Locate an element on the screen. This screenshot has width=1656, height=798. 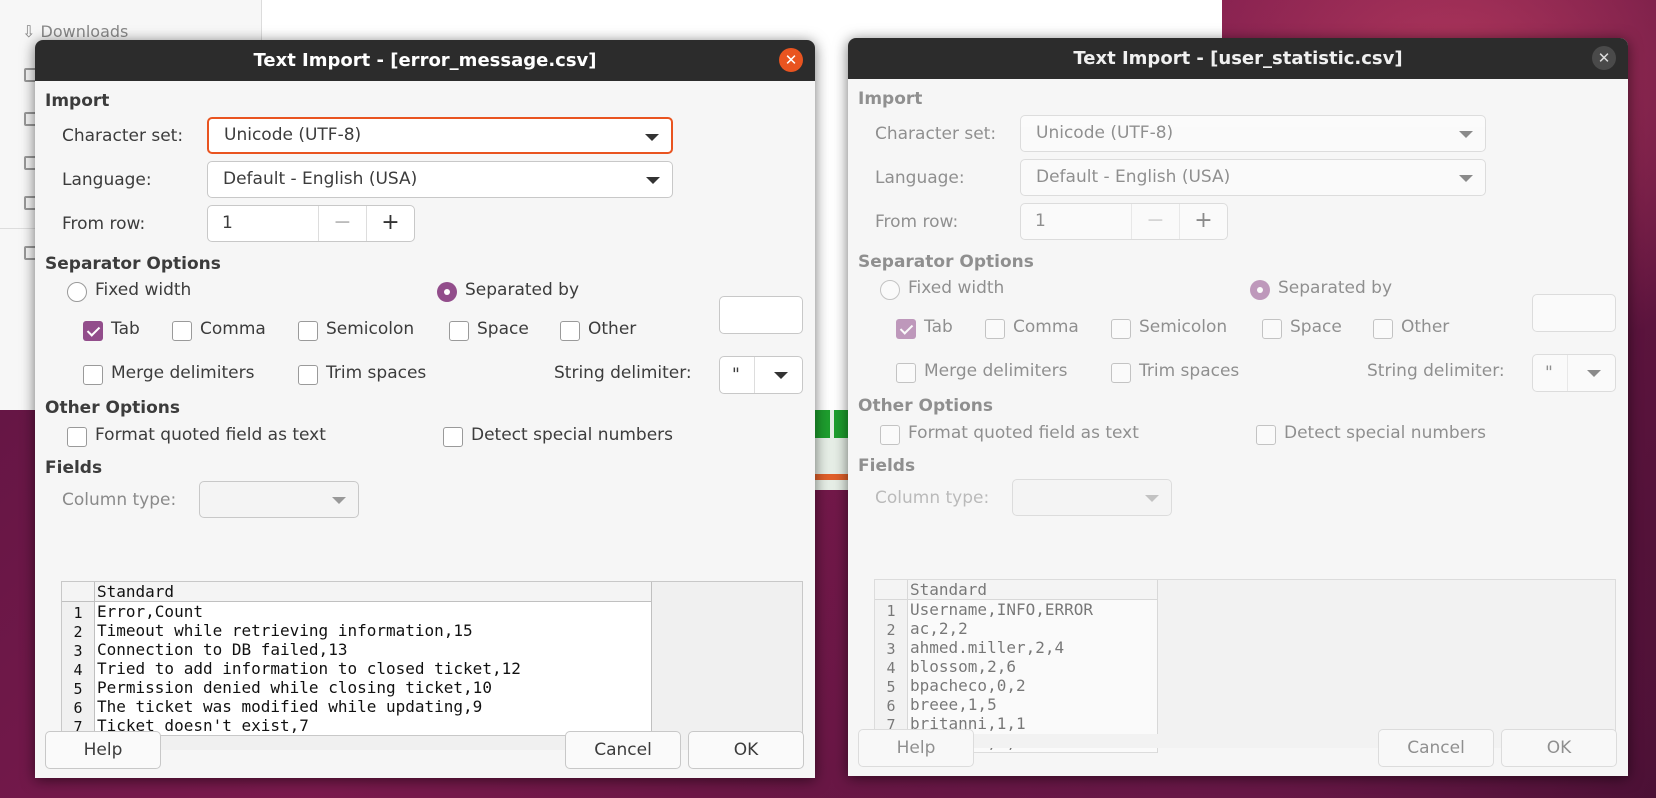
table-row: 3 Connection to DB failed,13 is located at coordinates (357, 650).